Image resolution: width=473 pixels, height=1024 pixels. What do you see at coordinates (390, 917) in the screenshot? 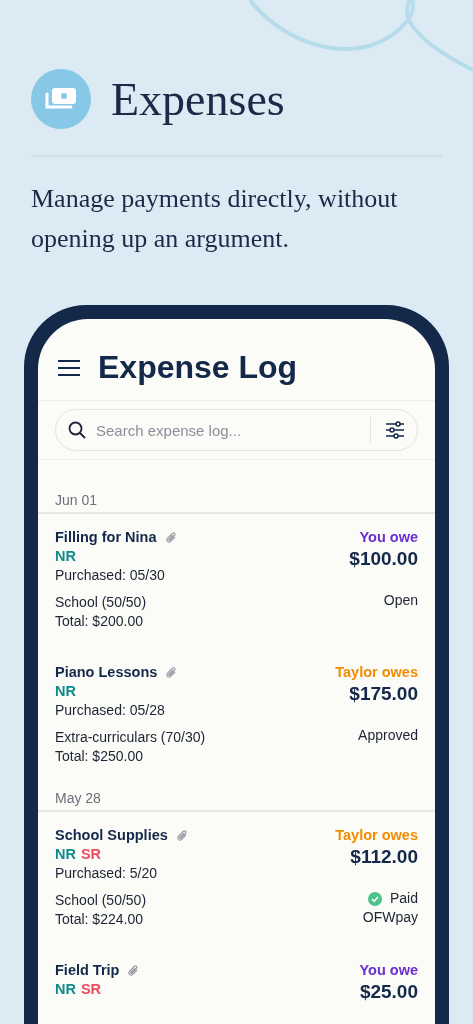
I see `payment-method: OFWpay` at bounding box center [390, 917].